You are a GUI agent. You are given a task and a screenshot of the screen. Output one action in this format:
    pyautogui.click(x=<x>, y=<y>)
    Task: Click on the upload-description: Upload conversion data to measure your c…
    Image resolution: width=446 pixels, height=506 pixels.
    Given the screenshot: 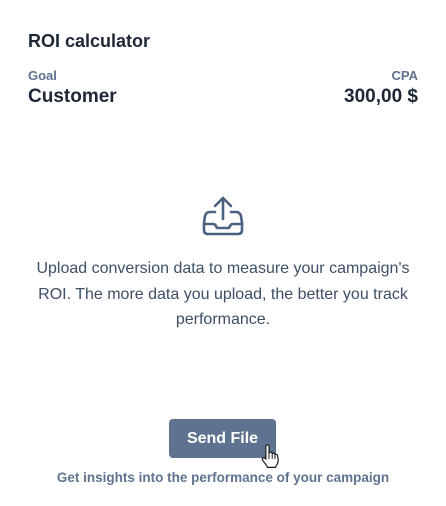 What is the action you would take?
    pyautogui.click(x=223, y=294)
    